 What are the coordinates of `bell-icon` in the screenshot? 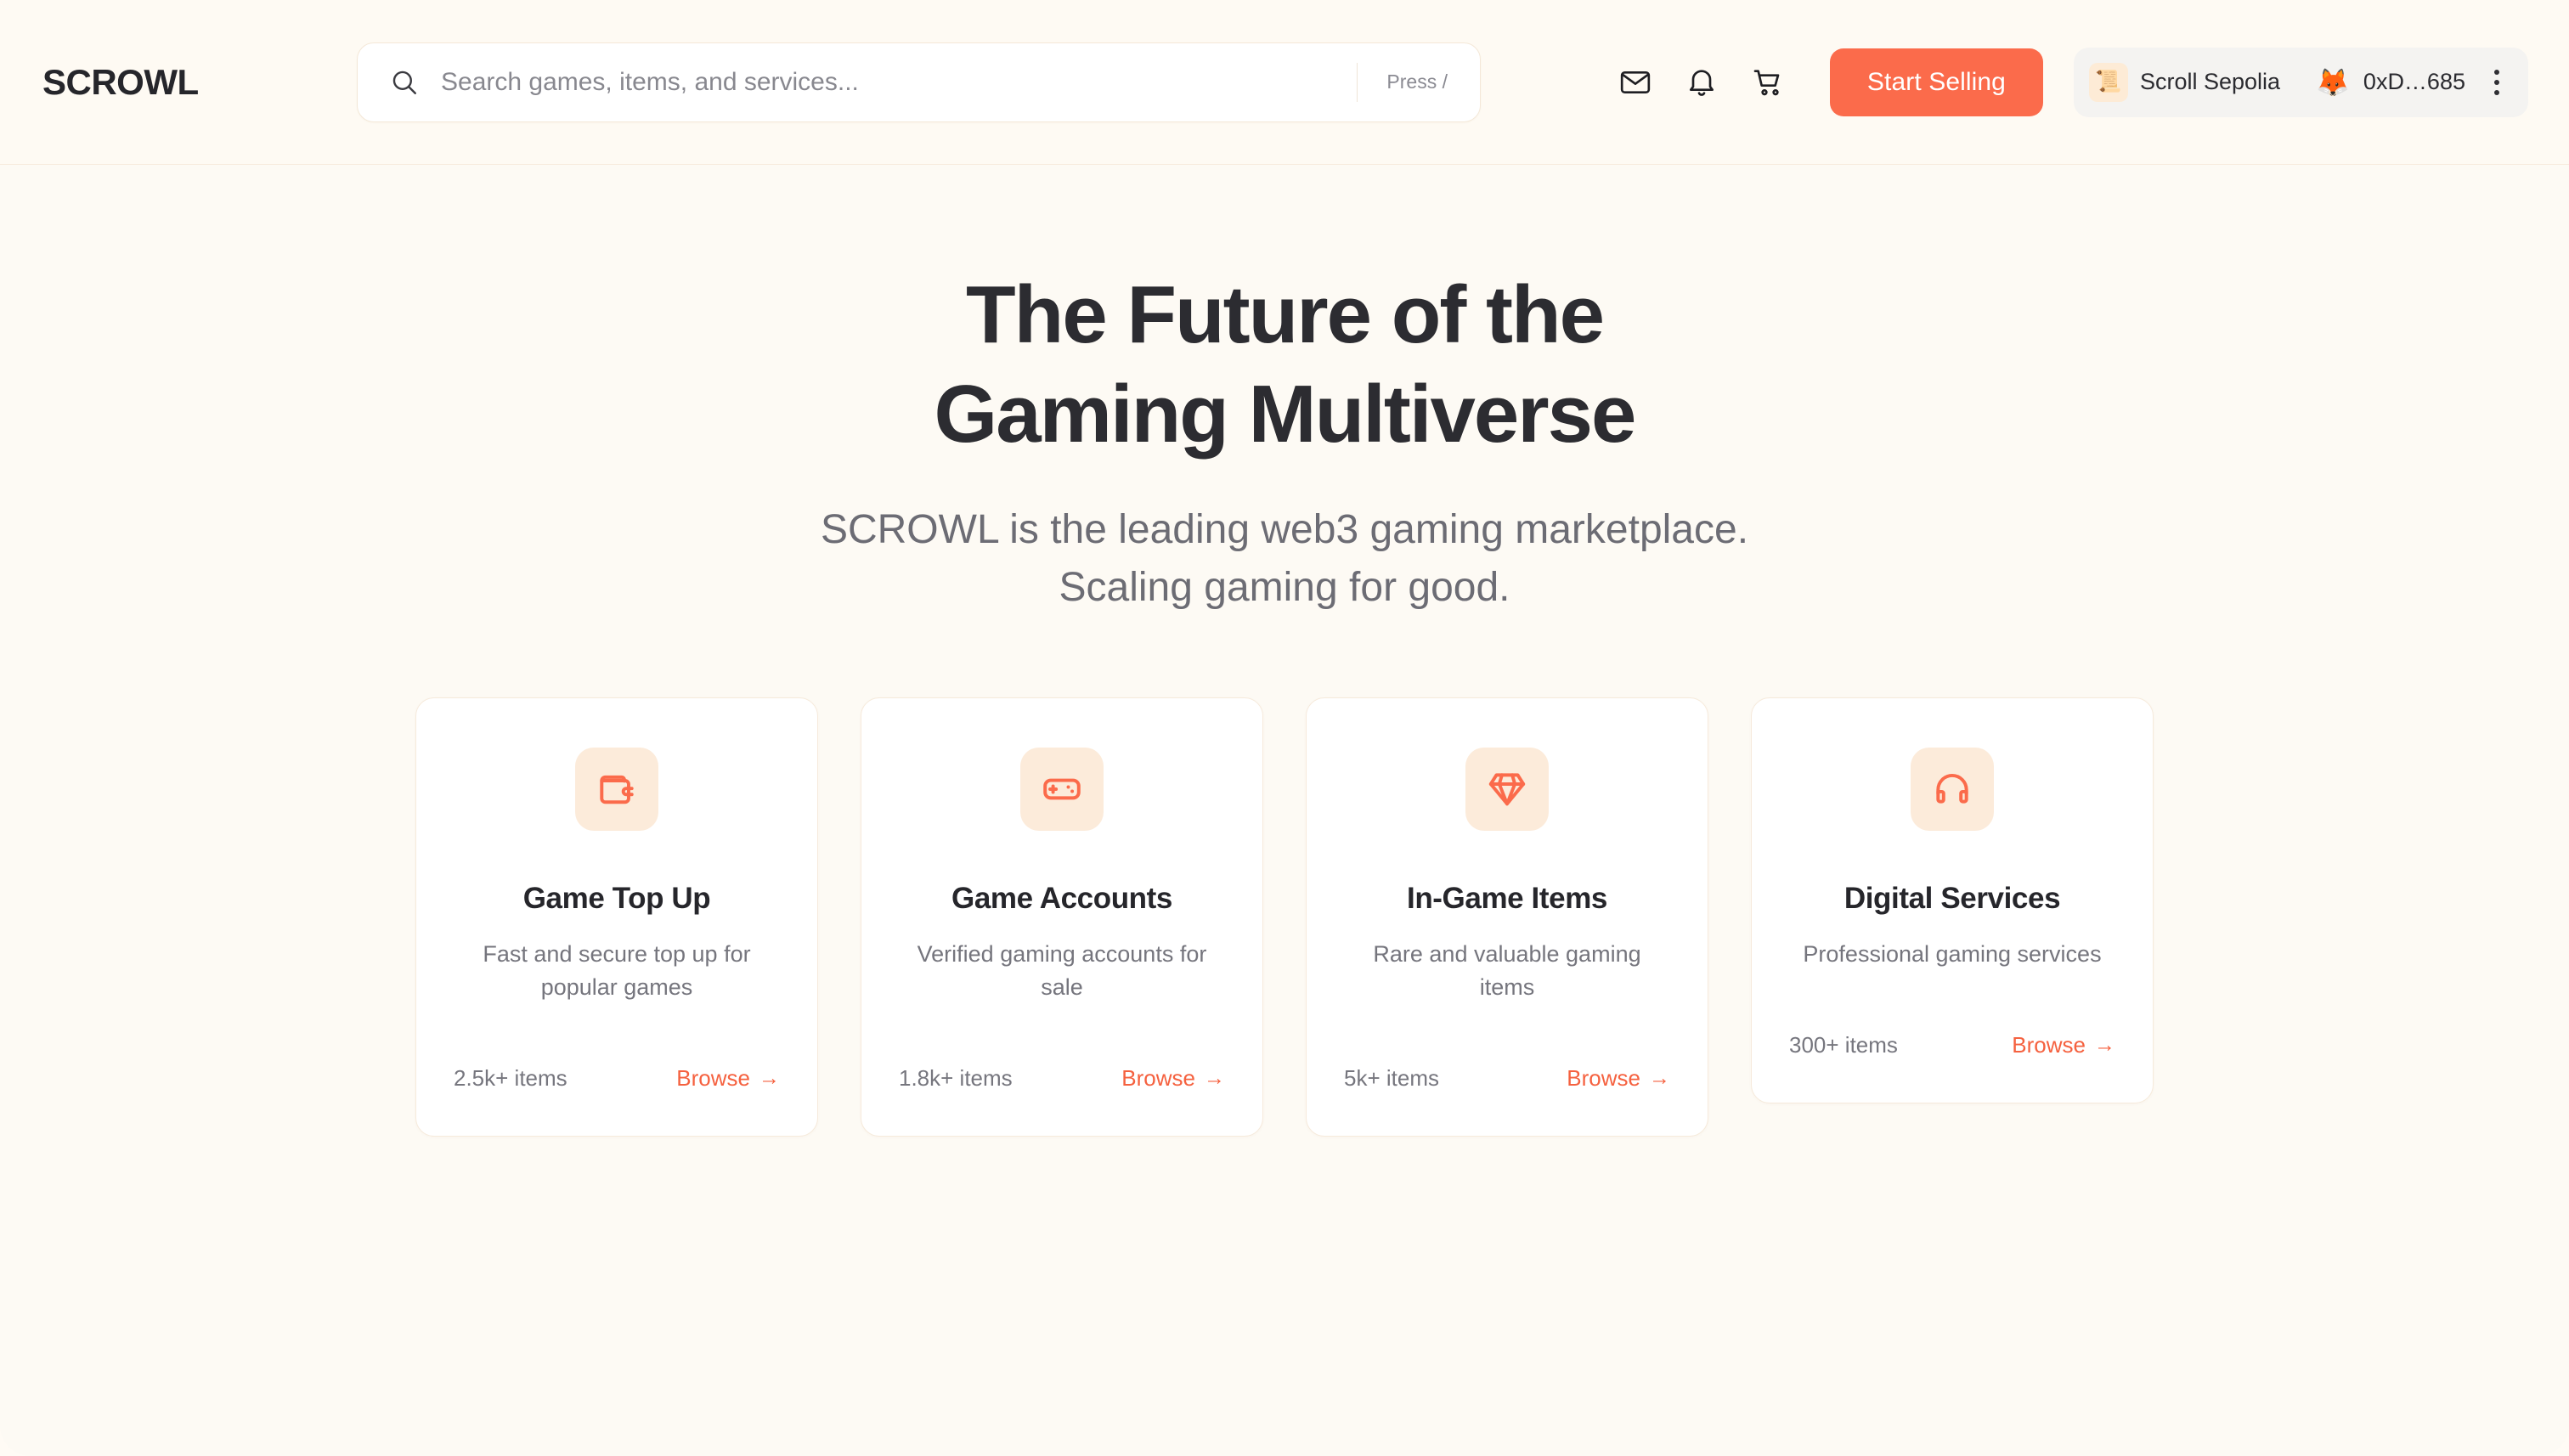 It's located at (1702, 83).